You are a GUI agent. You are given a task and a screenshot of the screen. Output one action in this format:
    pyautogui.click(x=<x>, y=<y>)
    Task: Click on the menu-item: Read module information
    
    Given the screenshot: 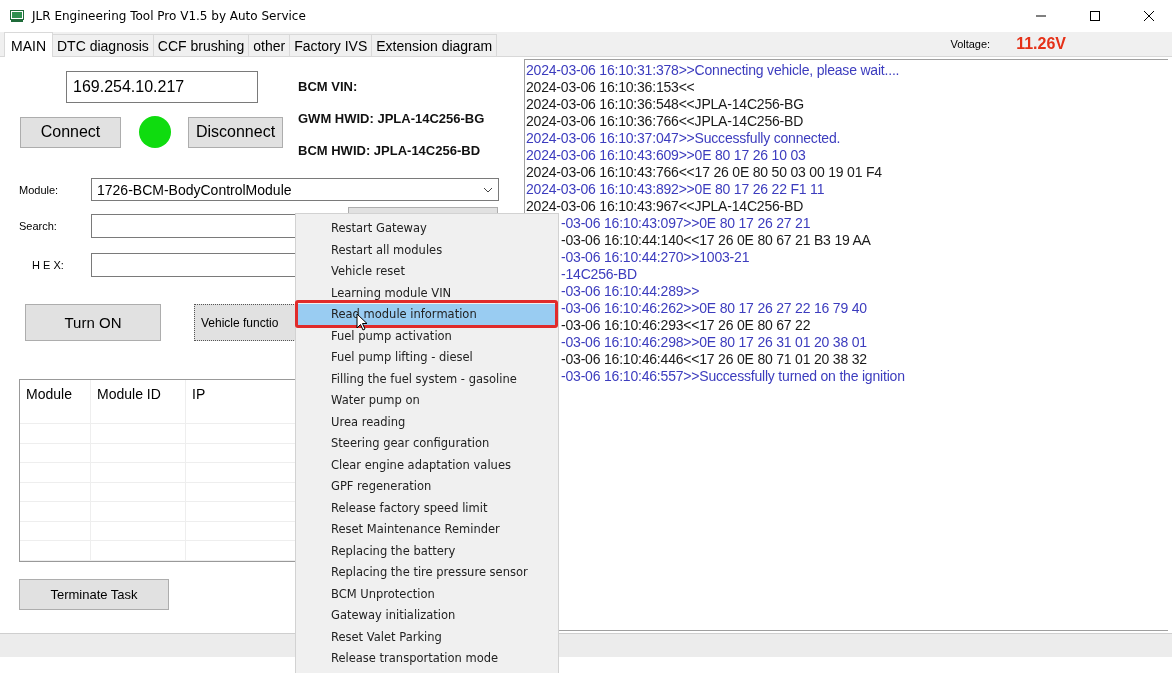 What is the action you would take?
    pyautogui.click(x=427, y=315)
    